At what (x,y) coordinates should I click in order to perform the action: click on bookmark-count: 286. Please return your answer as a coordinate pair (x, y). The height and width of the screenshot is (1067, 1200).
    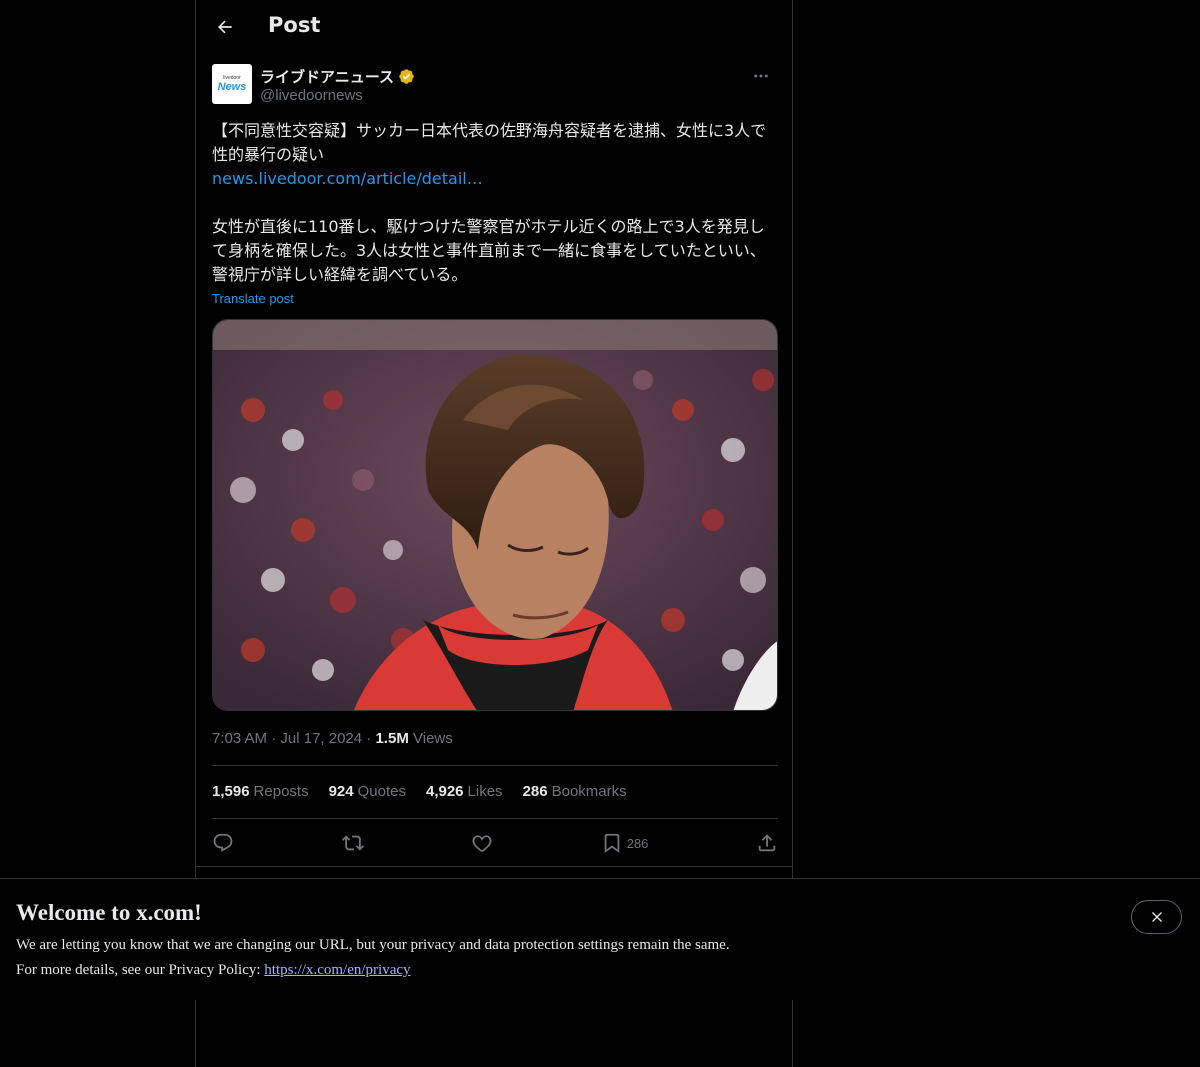
    Looking at the image, I should click on (637, 843).